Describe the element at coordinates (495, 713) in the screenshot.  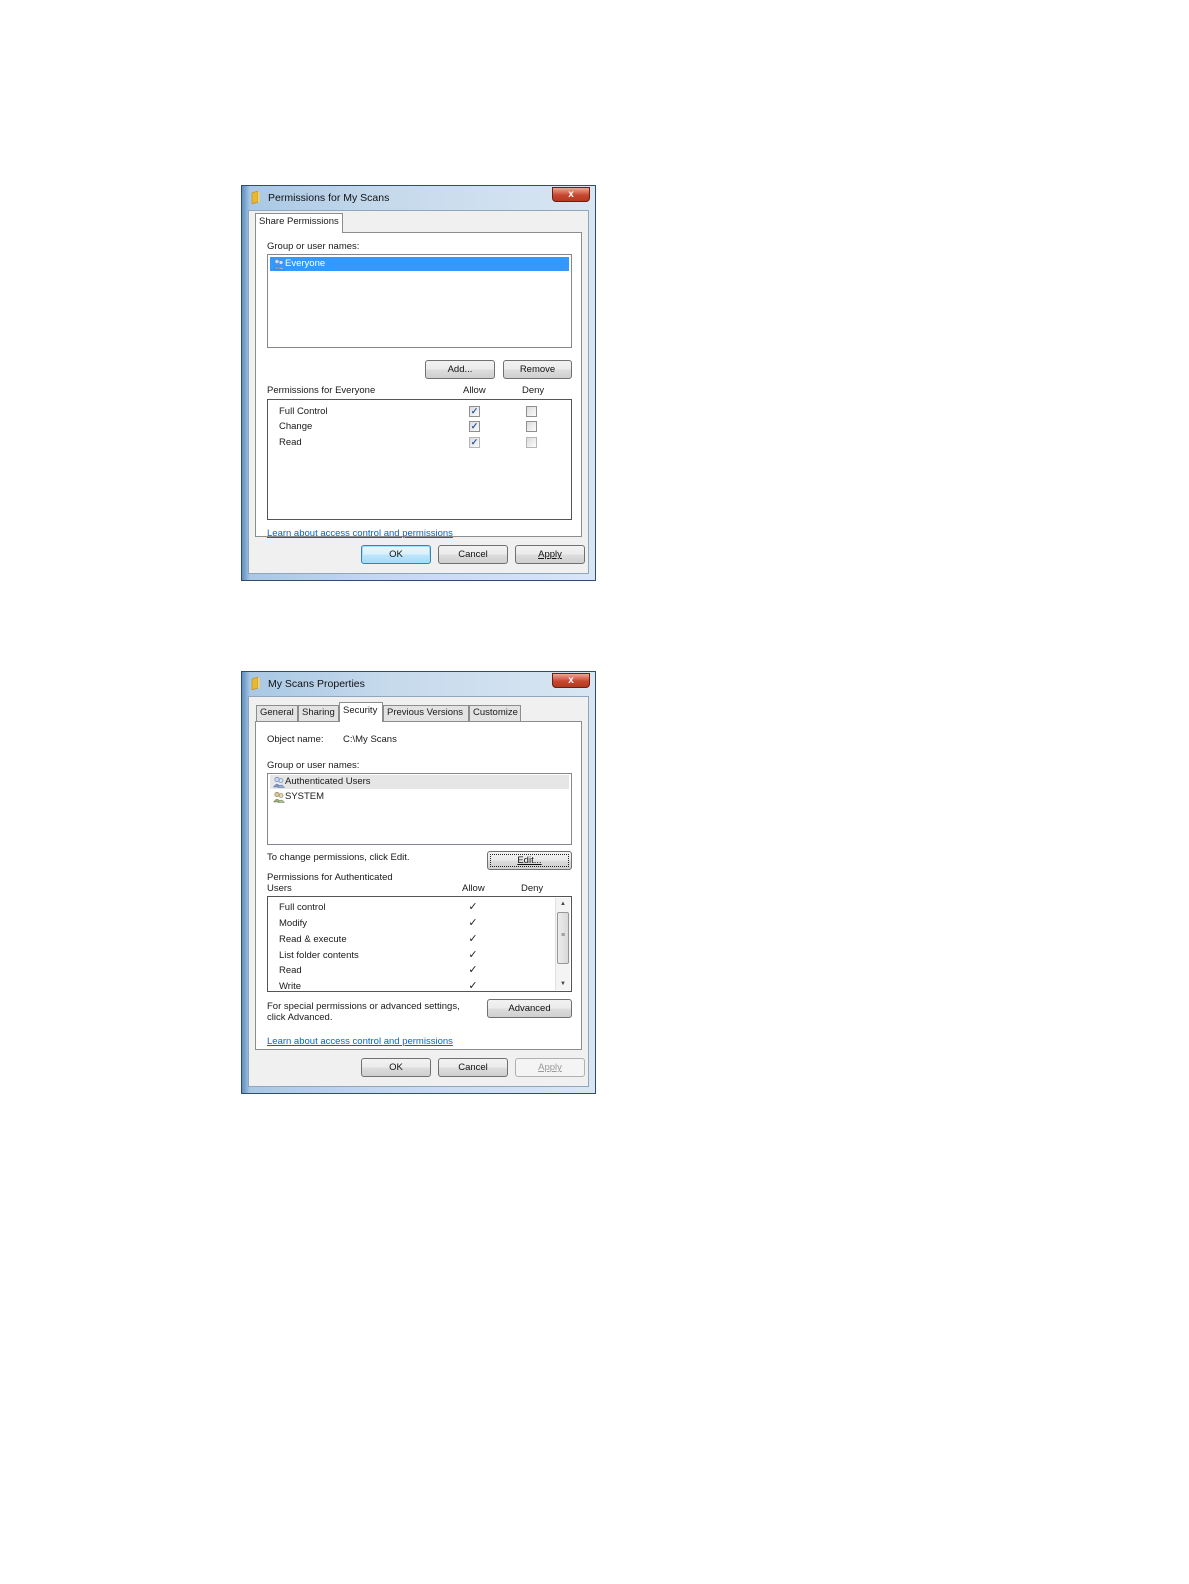
I see `tab-customize: Customize` at that location.